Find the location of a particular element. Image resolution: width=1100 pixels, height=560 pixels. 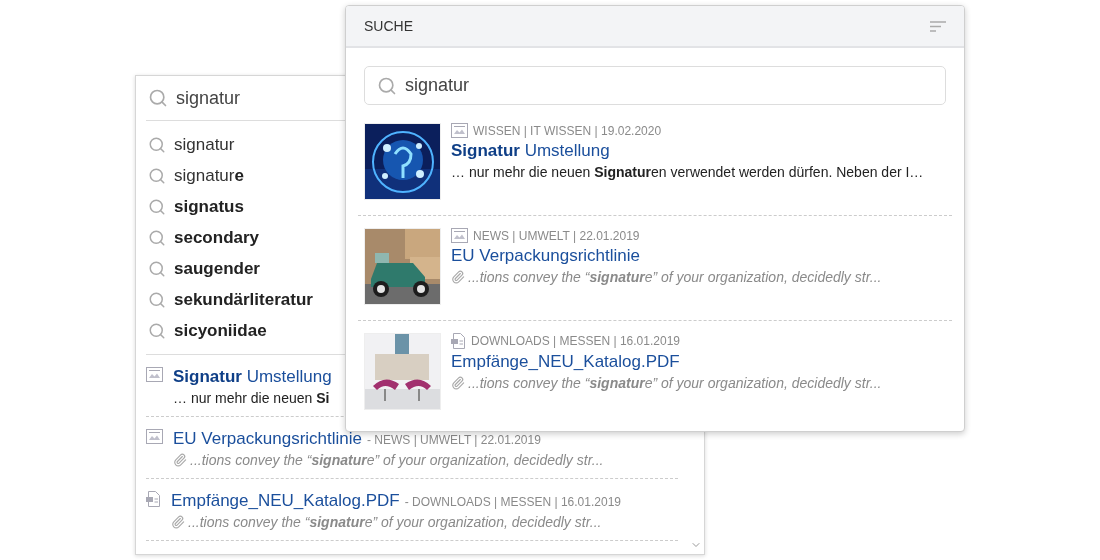

panel-title: SUCHE is located at coordinates (388, 26).